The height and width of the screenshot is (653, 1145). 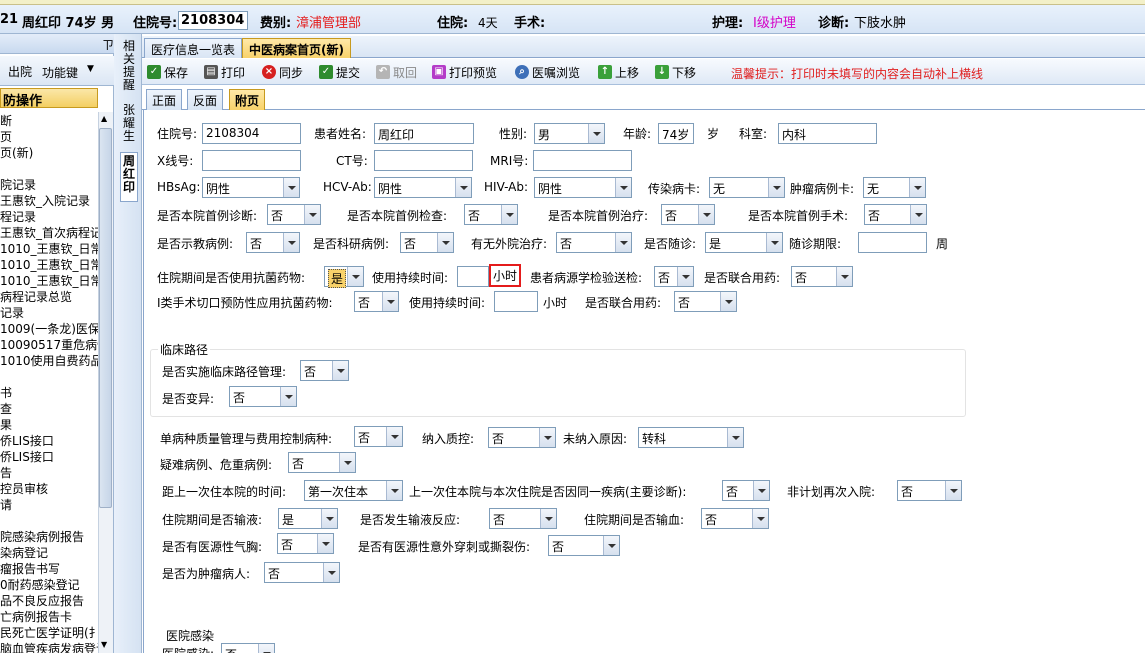 I want to click on tumor-card-select: 无, so click(x=894, y=187).